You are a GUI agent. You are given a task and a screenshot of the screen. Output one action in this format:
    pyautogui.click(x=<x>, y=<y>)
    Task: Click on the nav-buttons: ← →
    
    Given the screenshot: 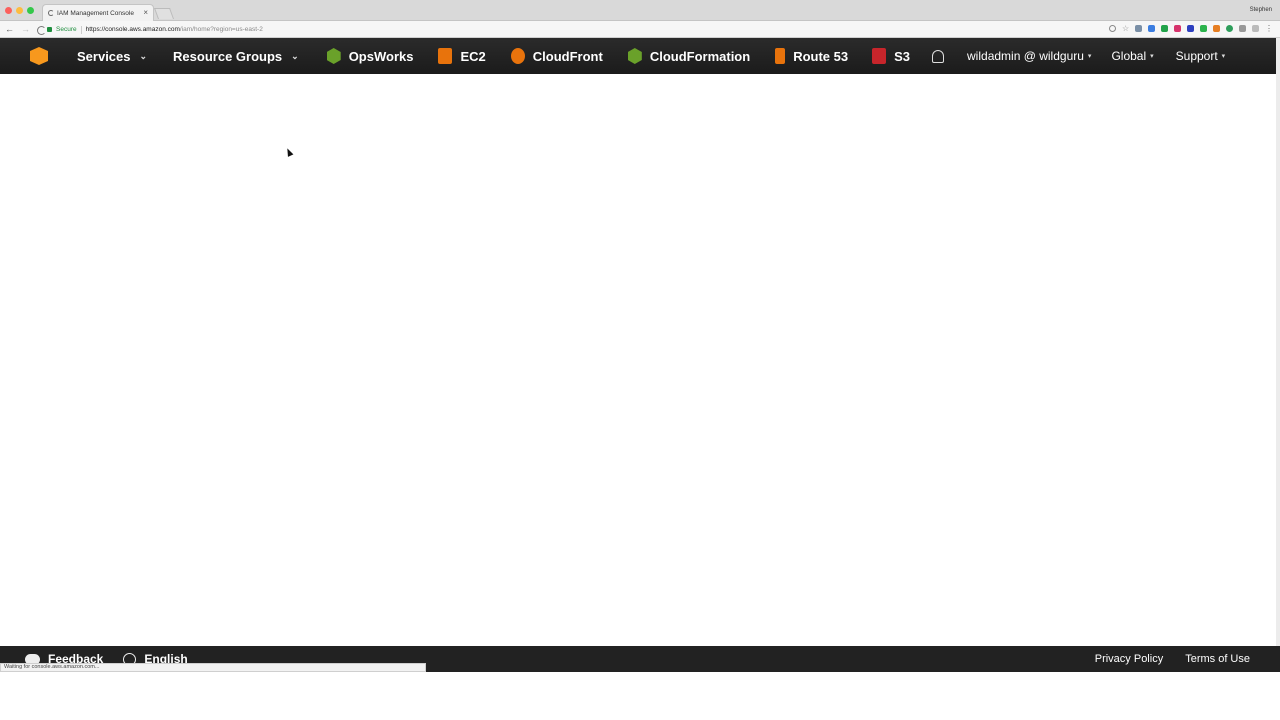 What is the action you would take?
    pyautogui.click(x=25, y=29)
    